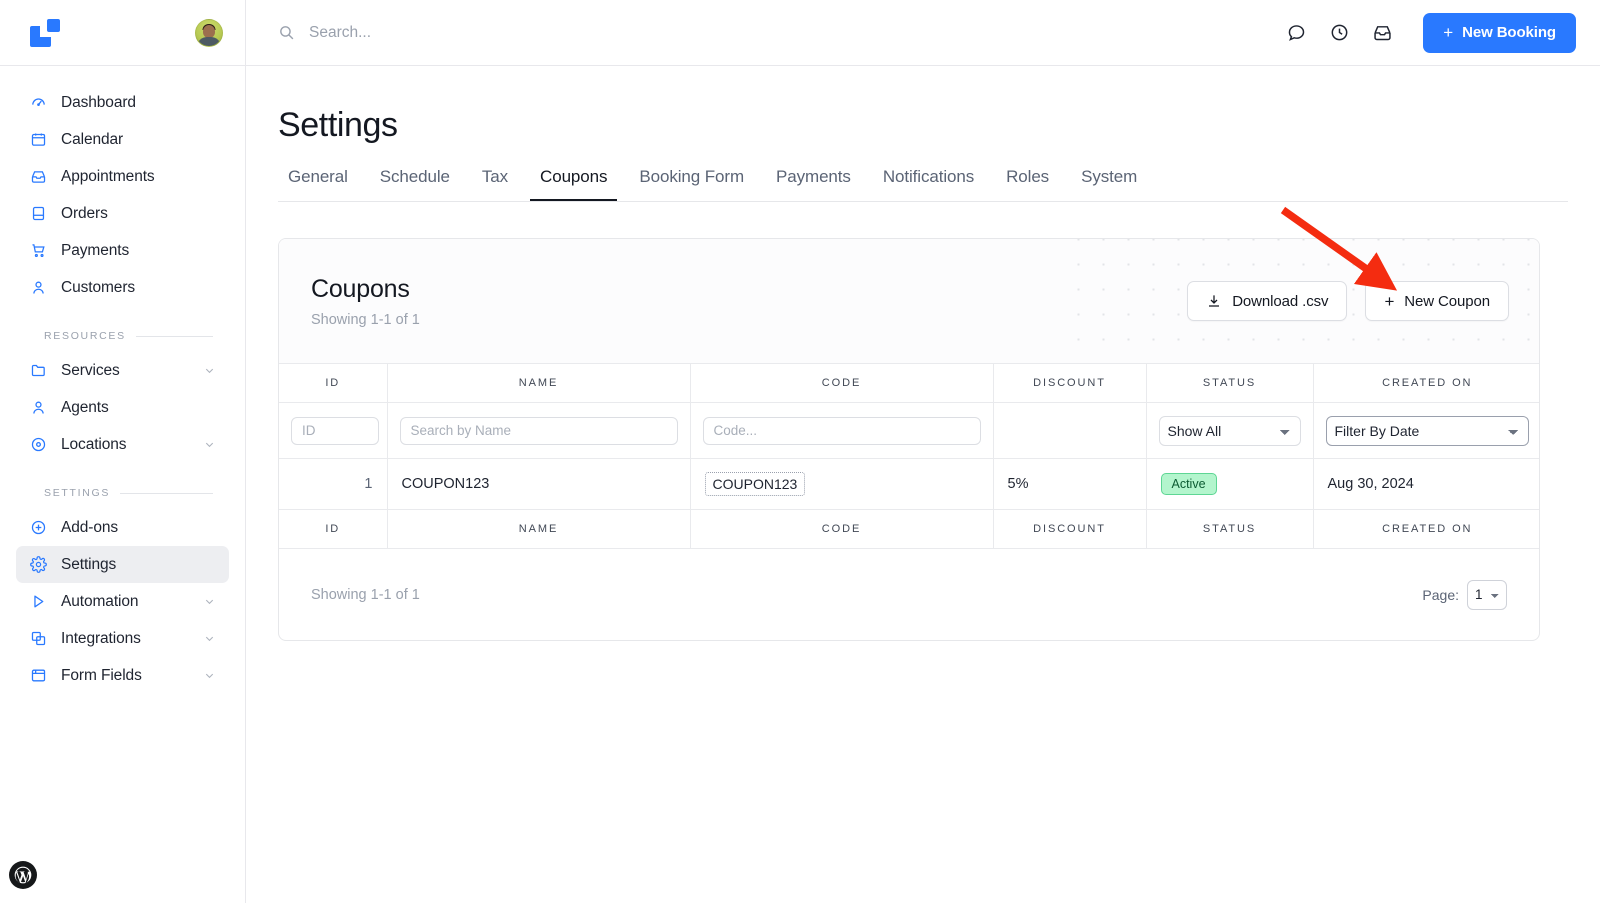 This screenshot has width=1600, height=903. Describe the element at coordinates (122, 564) in the screenshot. I see `sidebar-item-settings: Settings` at that location.